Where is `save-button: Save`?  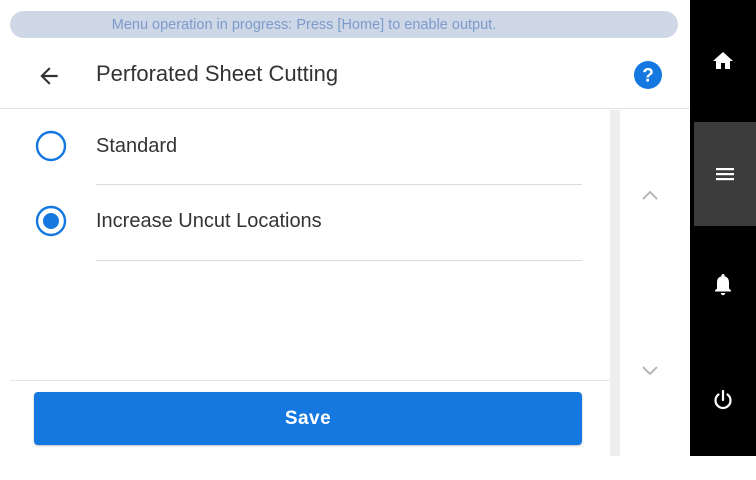
save-button: Save is located at coordinates (308, 418).